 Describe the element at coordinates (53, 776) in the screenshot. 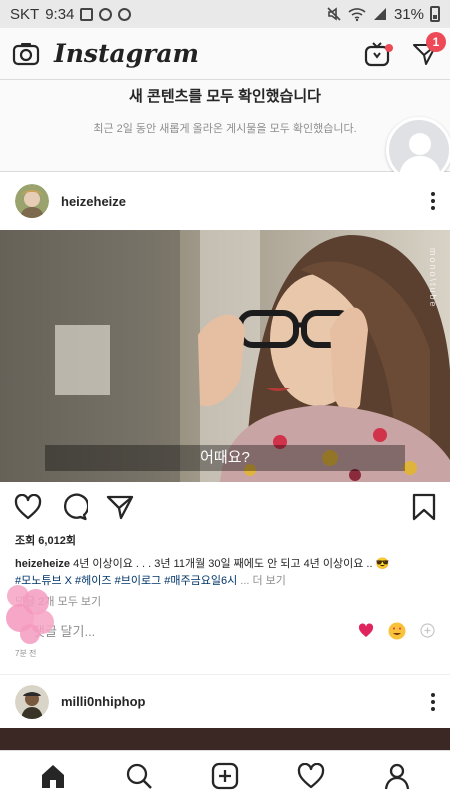

I see `home-icon` at that location.